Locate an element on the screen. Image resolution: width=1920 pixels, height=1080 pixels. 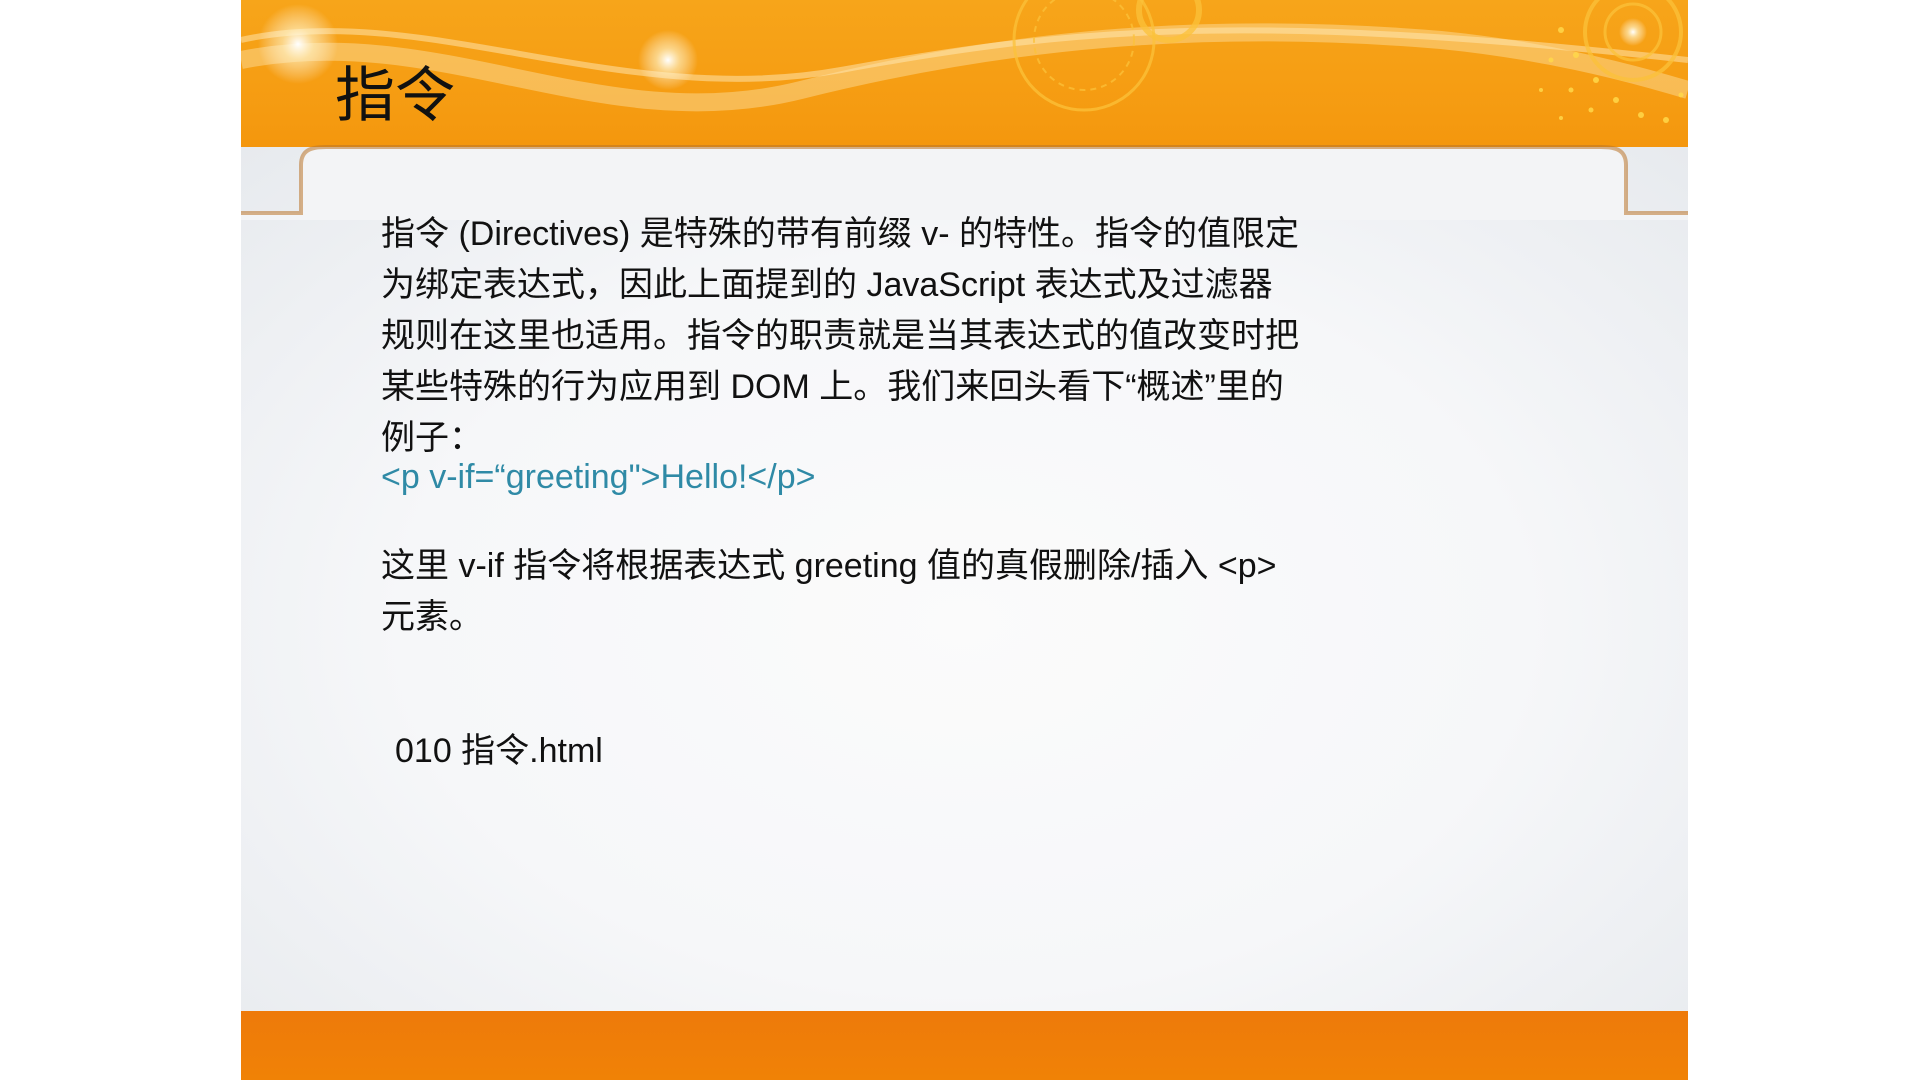
code-example: <p v-if=“greeting">Hello!</p> is located at coordinates (598, 477).